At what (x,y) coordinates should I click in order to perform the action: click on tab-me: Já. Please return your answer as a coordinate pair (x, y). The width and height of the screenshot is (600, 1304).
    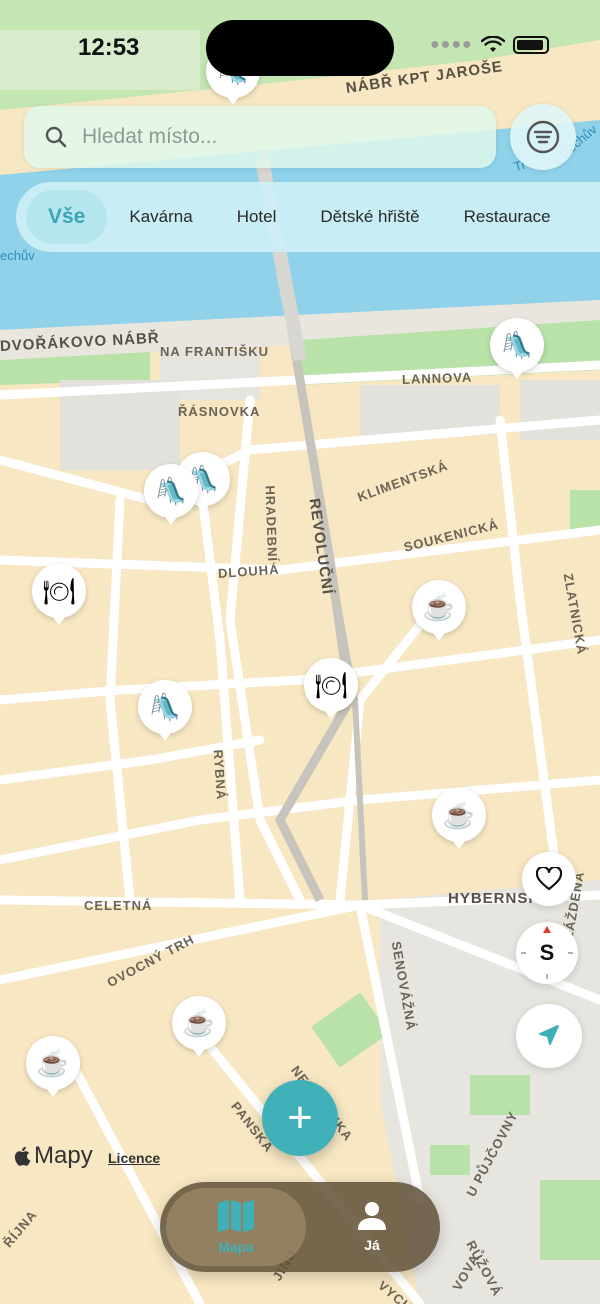
    Looking at the image, I should click on (372, 1227).